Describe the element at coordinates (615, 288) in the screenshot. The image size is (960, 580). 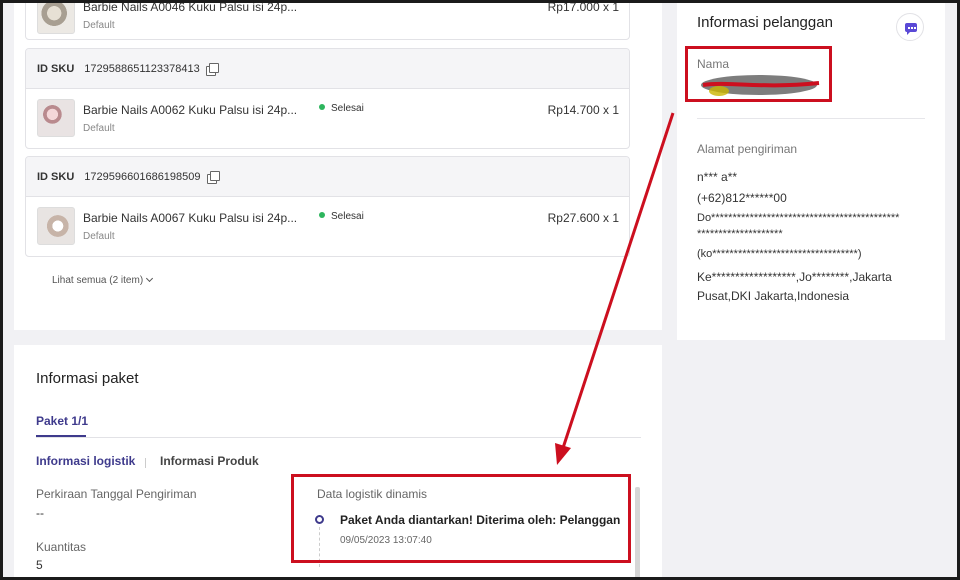
I see `annotation-arrow` at that location.